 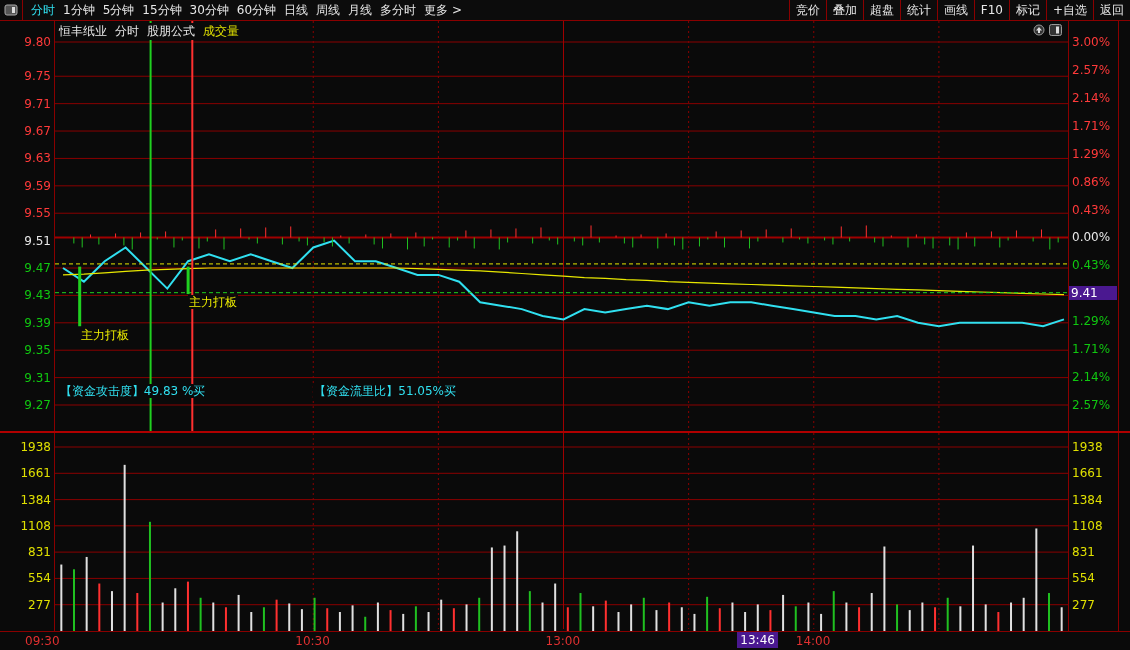 I want to click on chart-title: 分时, so click(x=127, y=31).